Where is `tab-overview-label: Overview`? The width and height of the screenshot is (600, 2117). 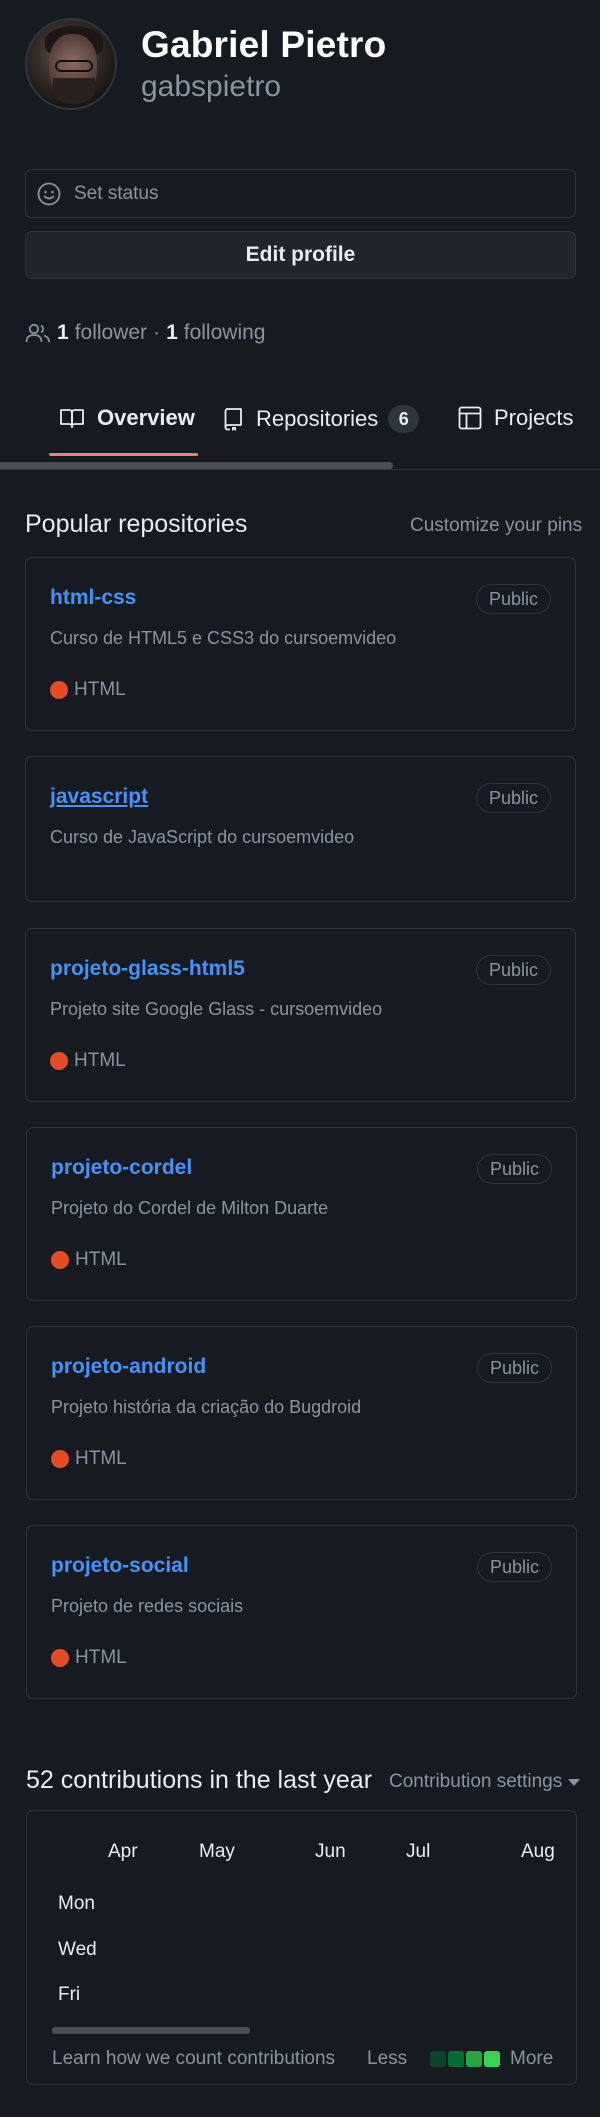 tab-overview-label: Overview is located at coordinates (146, 417).